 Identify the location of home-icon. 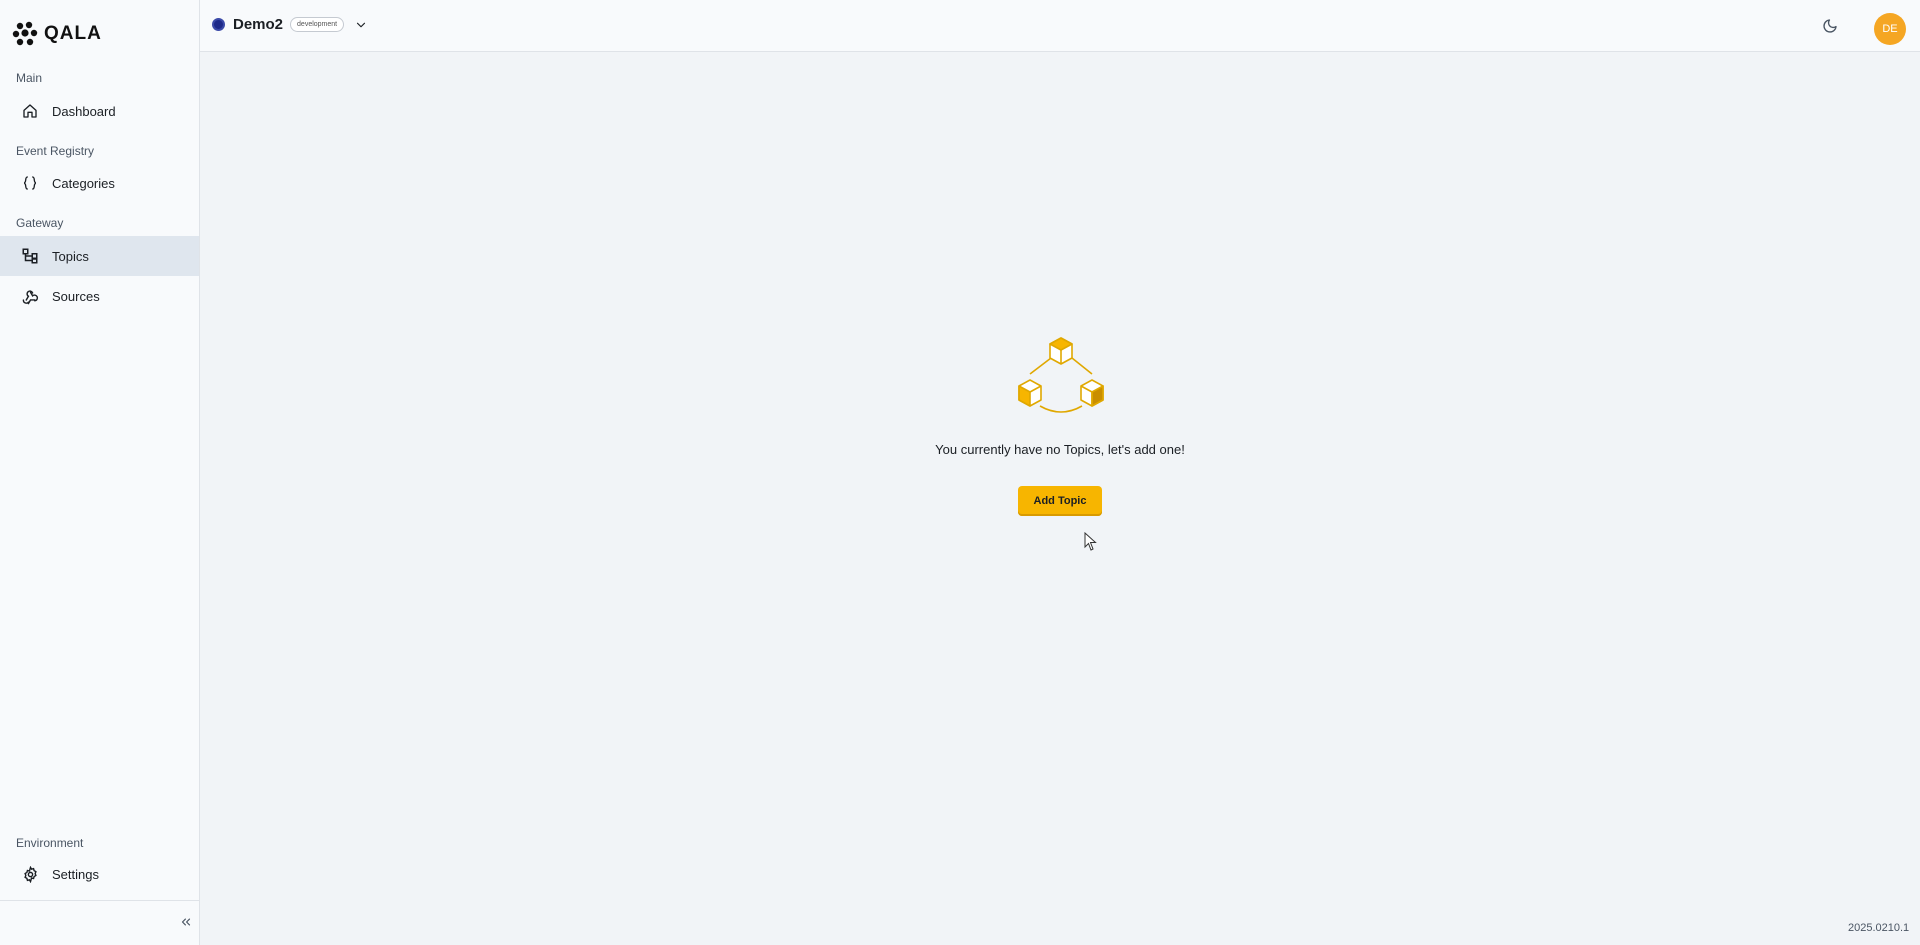
(30, 111).